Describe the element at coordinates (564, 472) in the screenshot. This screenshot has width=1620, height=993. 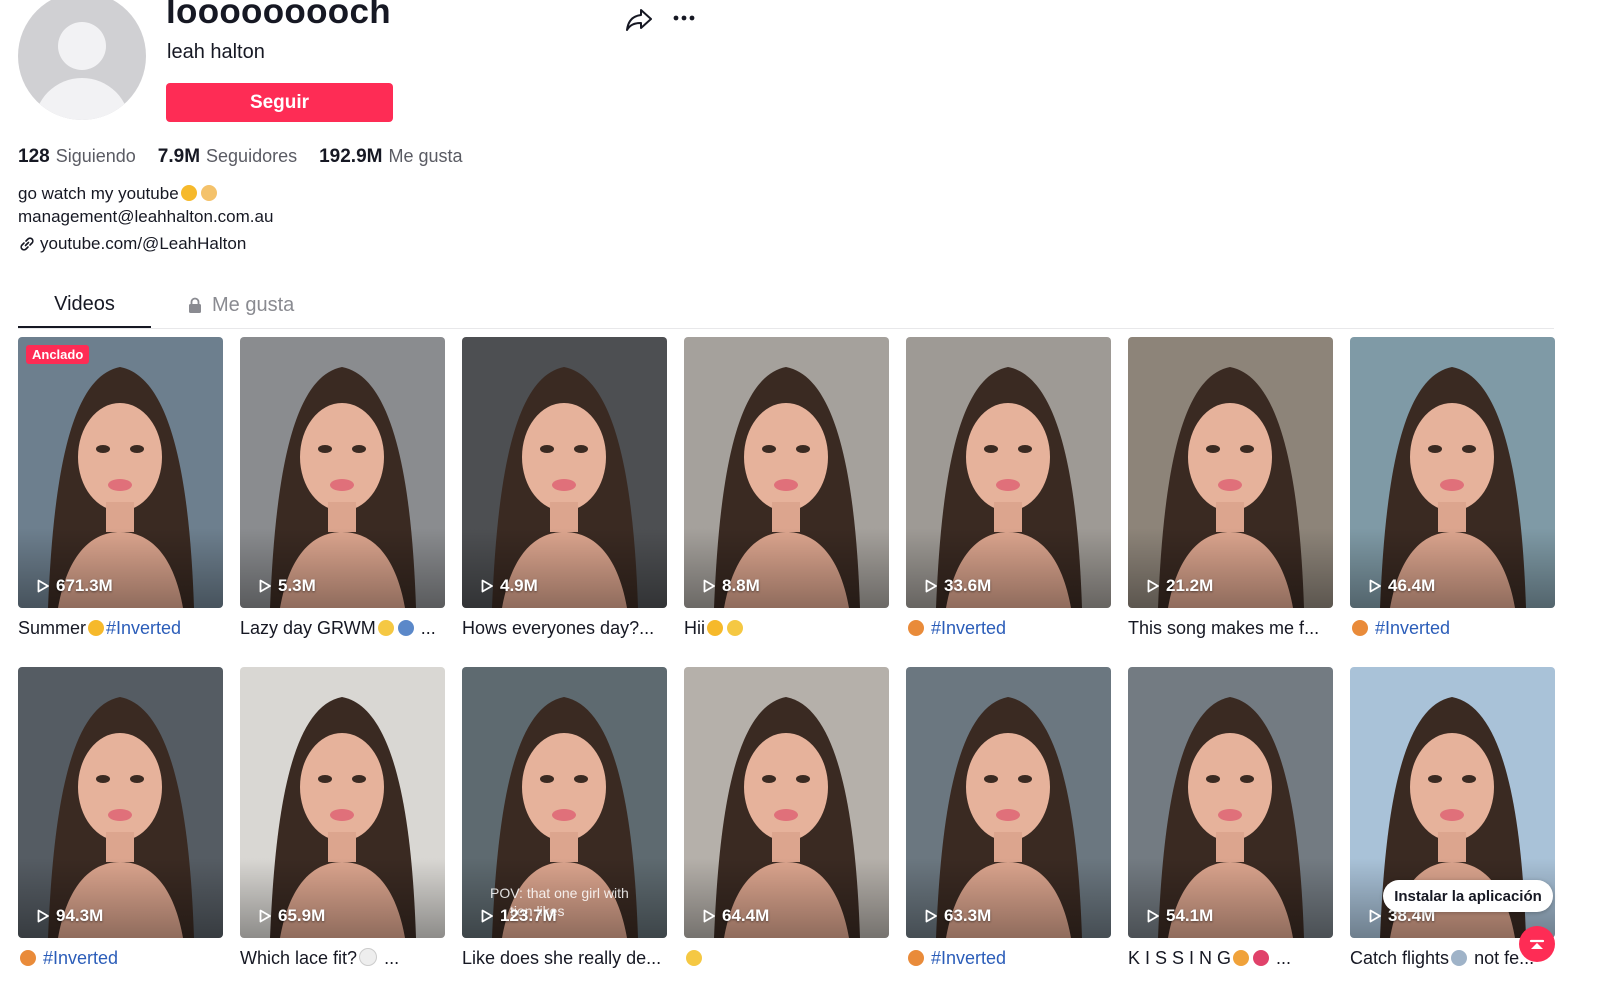
I see `video-thumbnail: 4.9M` at that location.